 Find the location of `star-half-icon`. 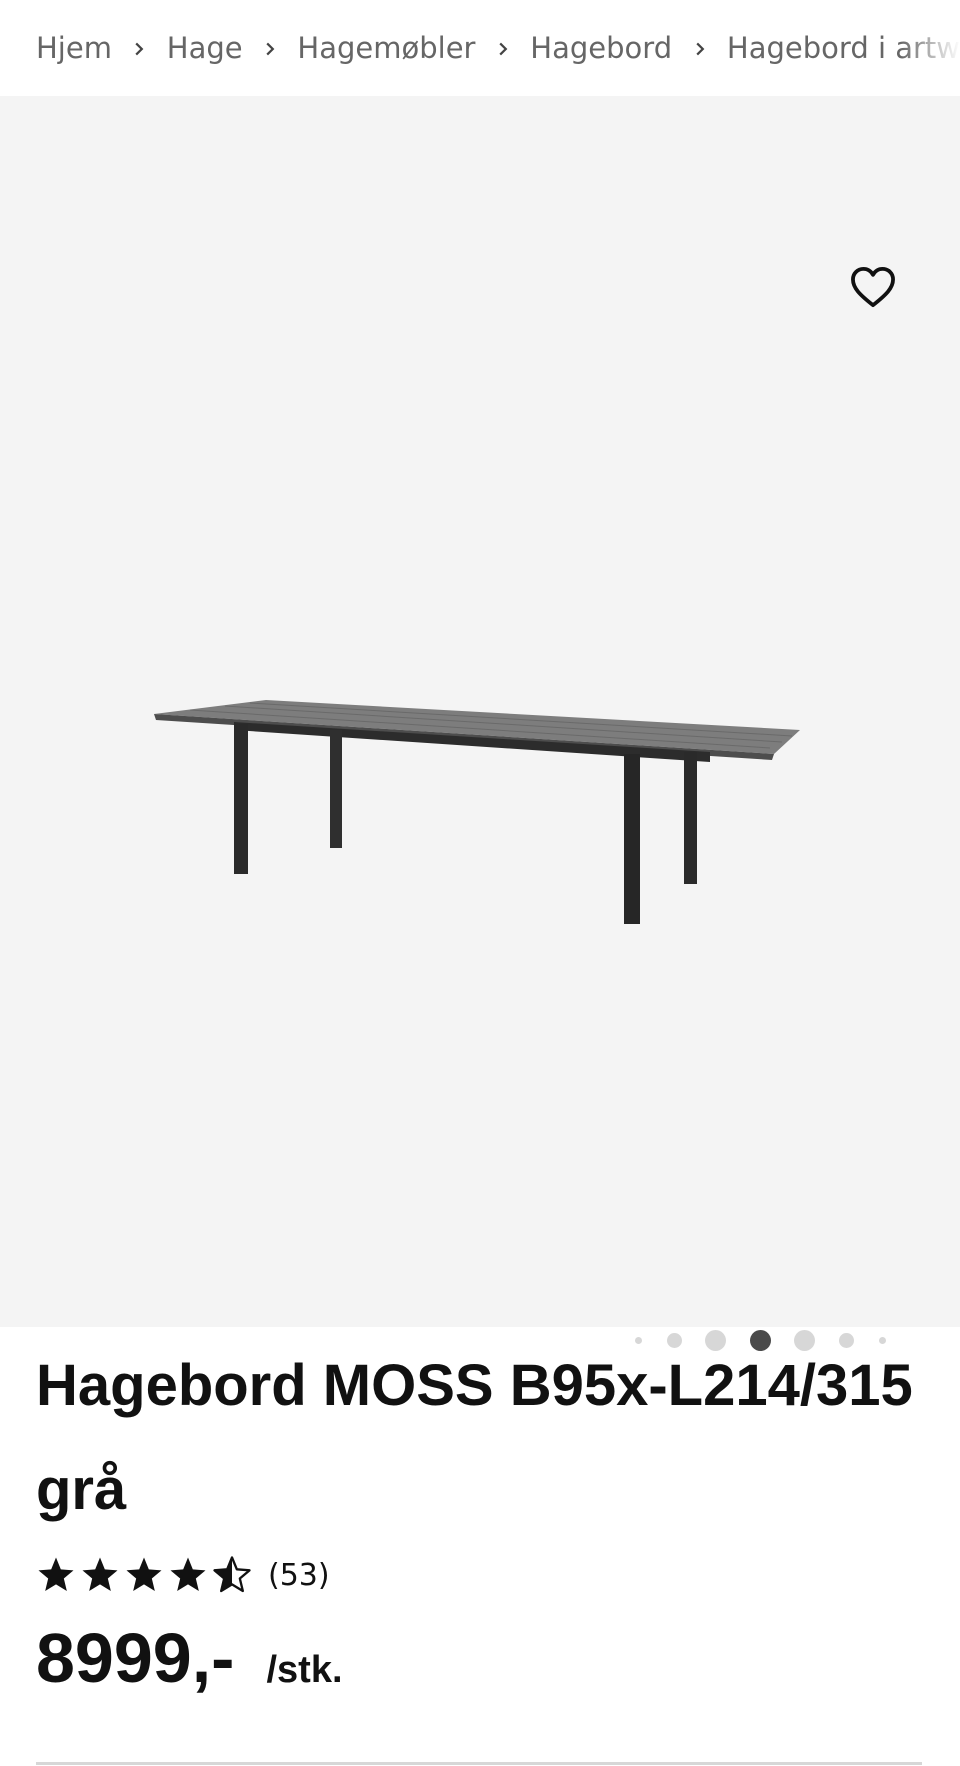

star-half-icon is located at coordinates (232, 1574).